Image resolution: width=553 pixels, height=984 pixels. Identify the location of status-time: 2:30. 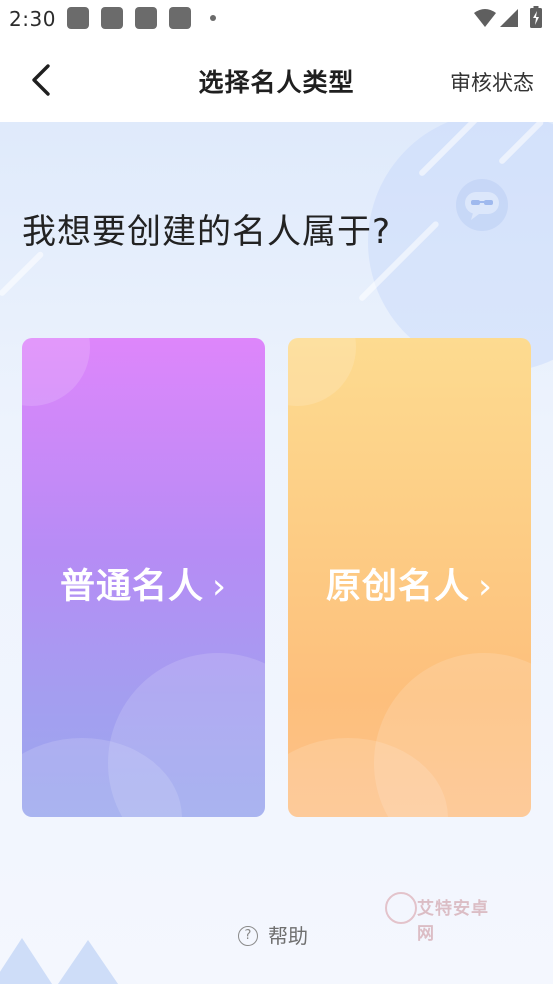
(32, 19).